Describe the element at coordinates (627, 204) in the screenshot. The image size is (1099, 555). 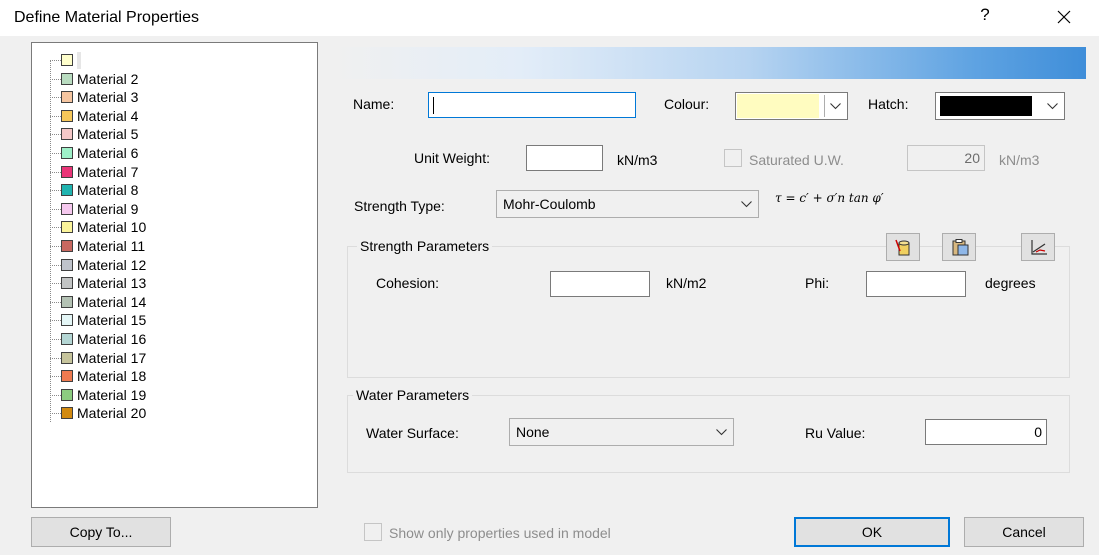
I see `strength-type-dropdown: Mohr-Coulomb` at that location.